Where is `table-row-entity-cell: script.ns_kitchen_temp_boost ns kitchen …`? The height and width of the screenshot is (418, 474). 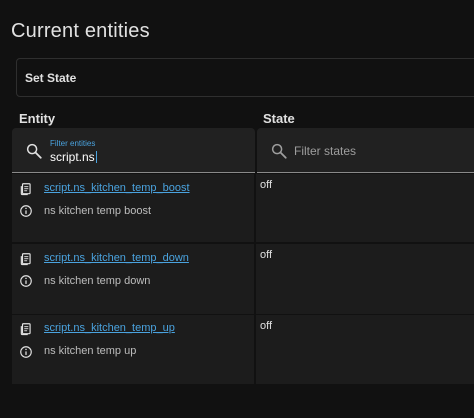 table-row-entity-cell: script.ns_kitchen_temp_boost ns kitchen … is located at coordinates (133, 208).